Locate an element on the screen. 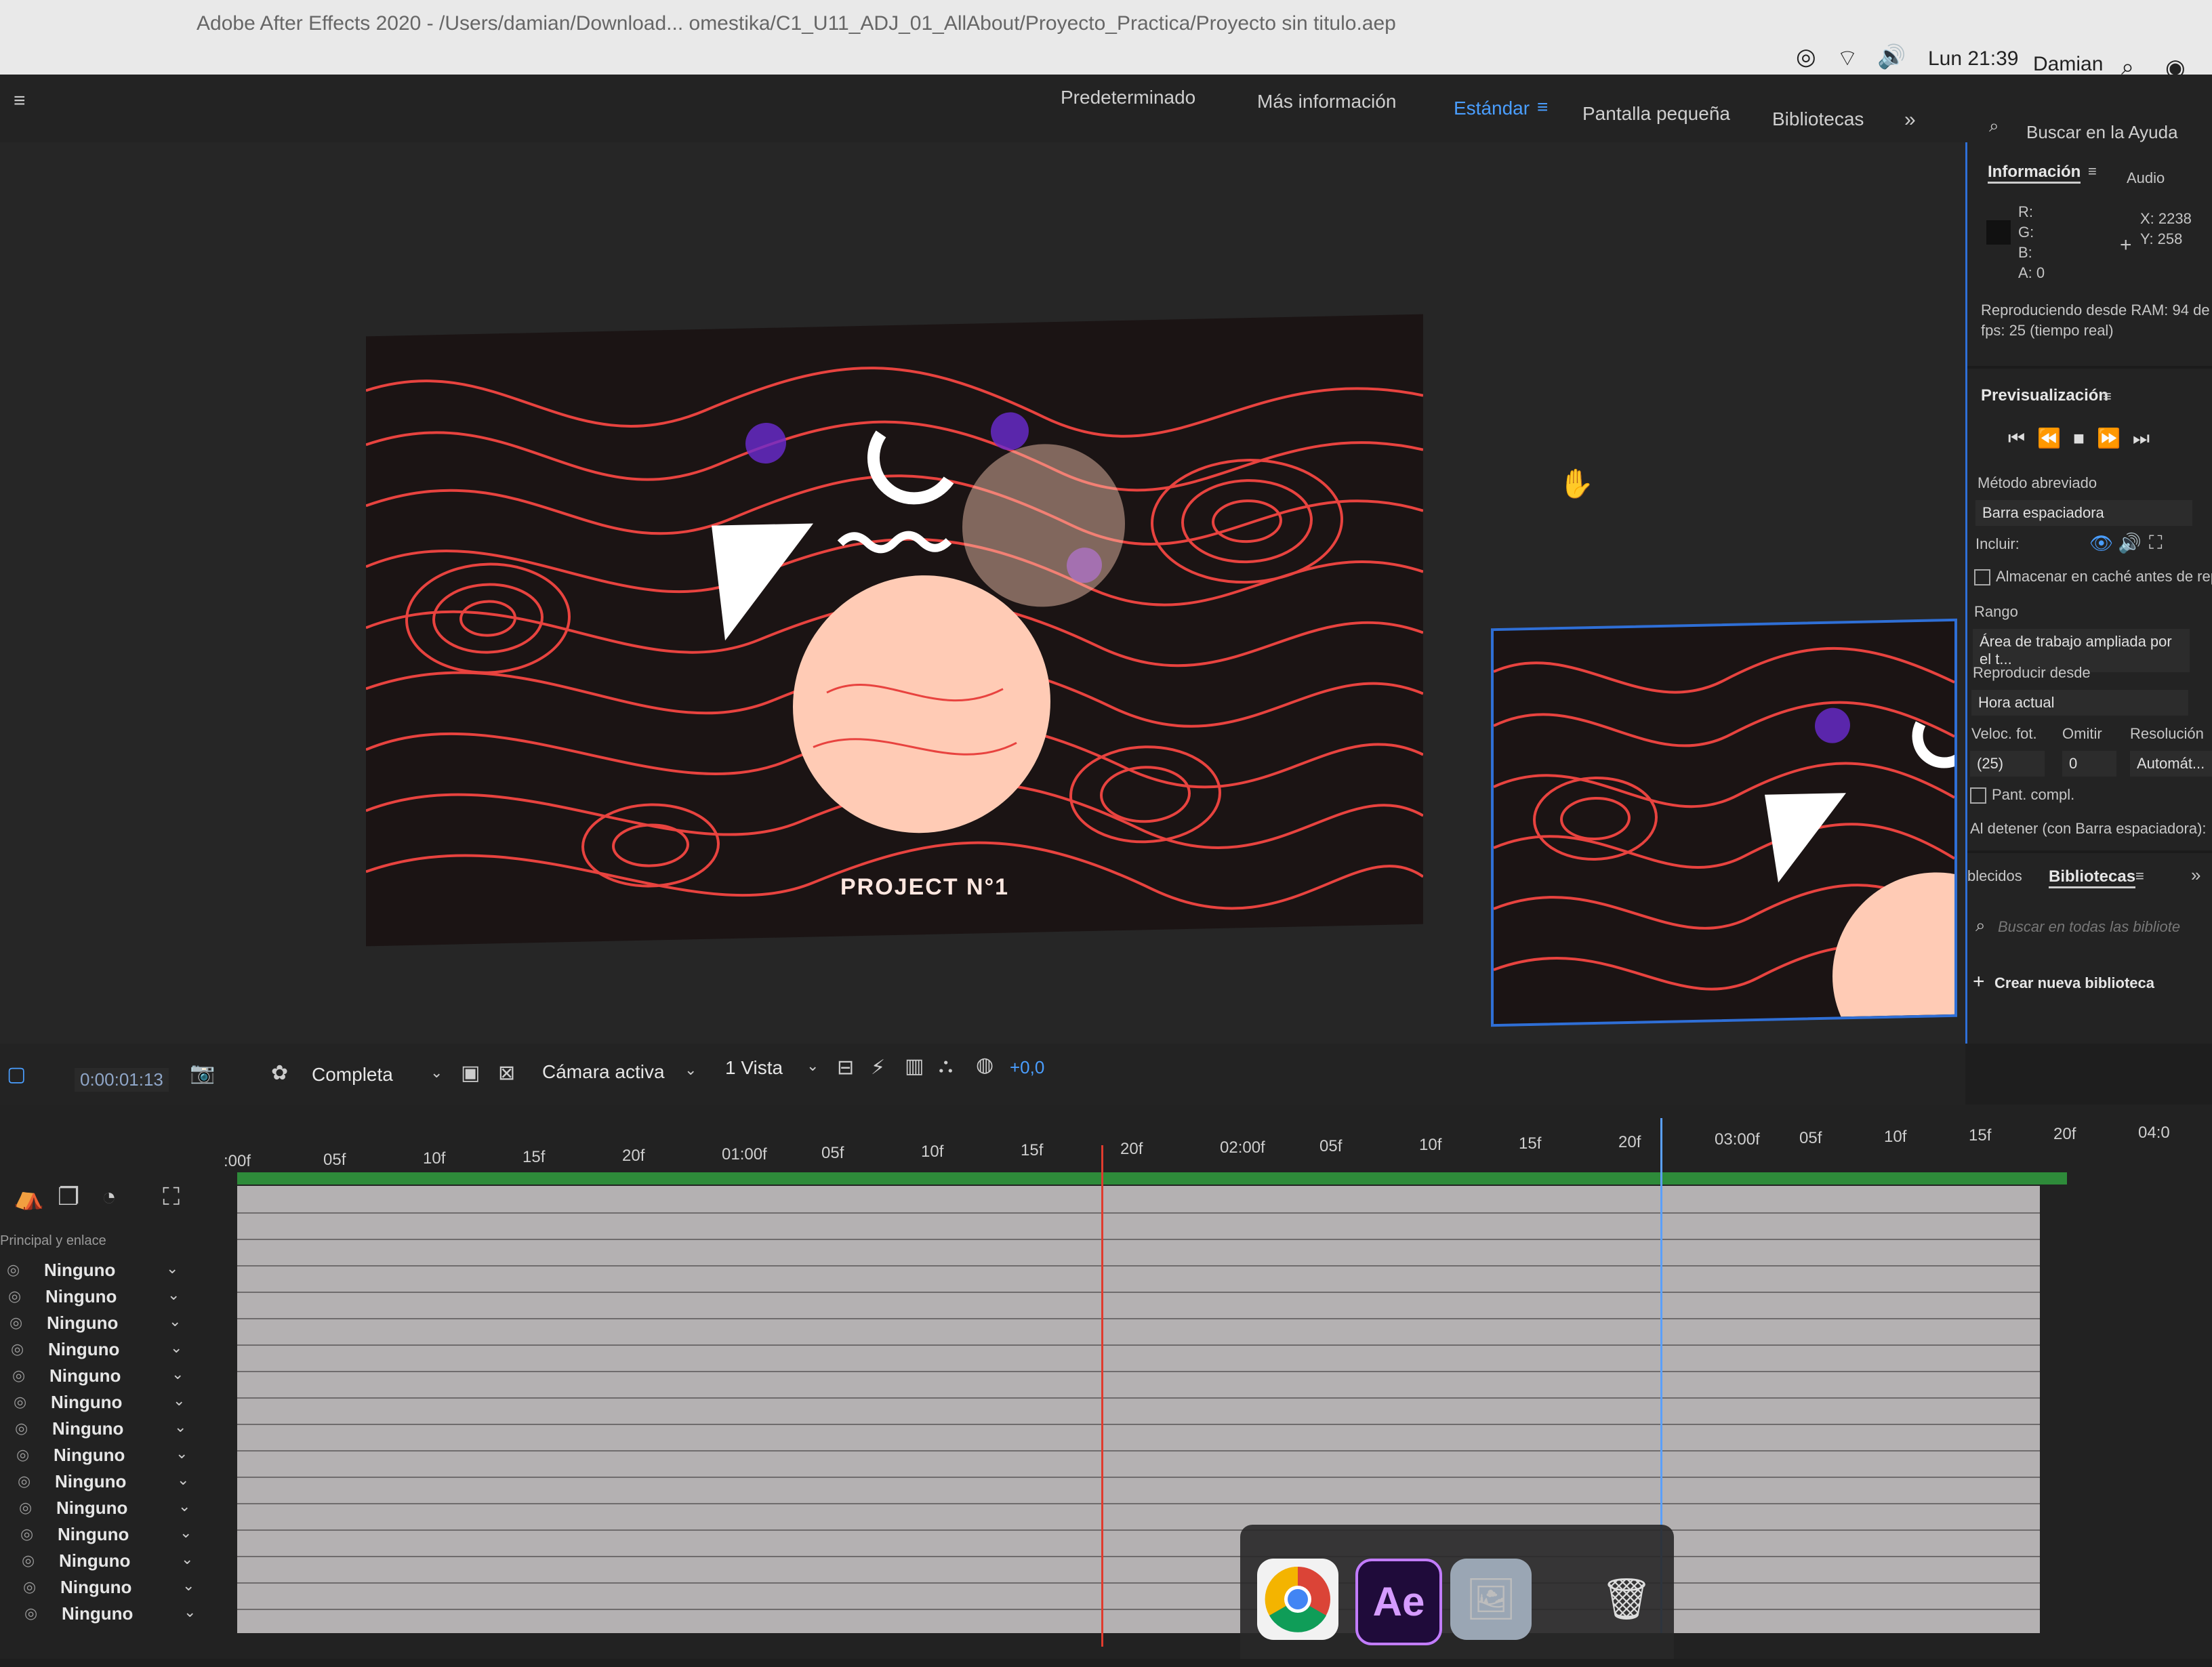 The image size is (2212, 1667). hide-shy-layers-icon: ⛺ is located at coordinates (29, 1196).